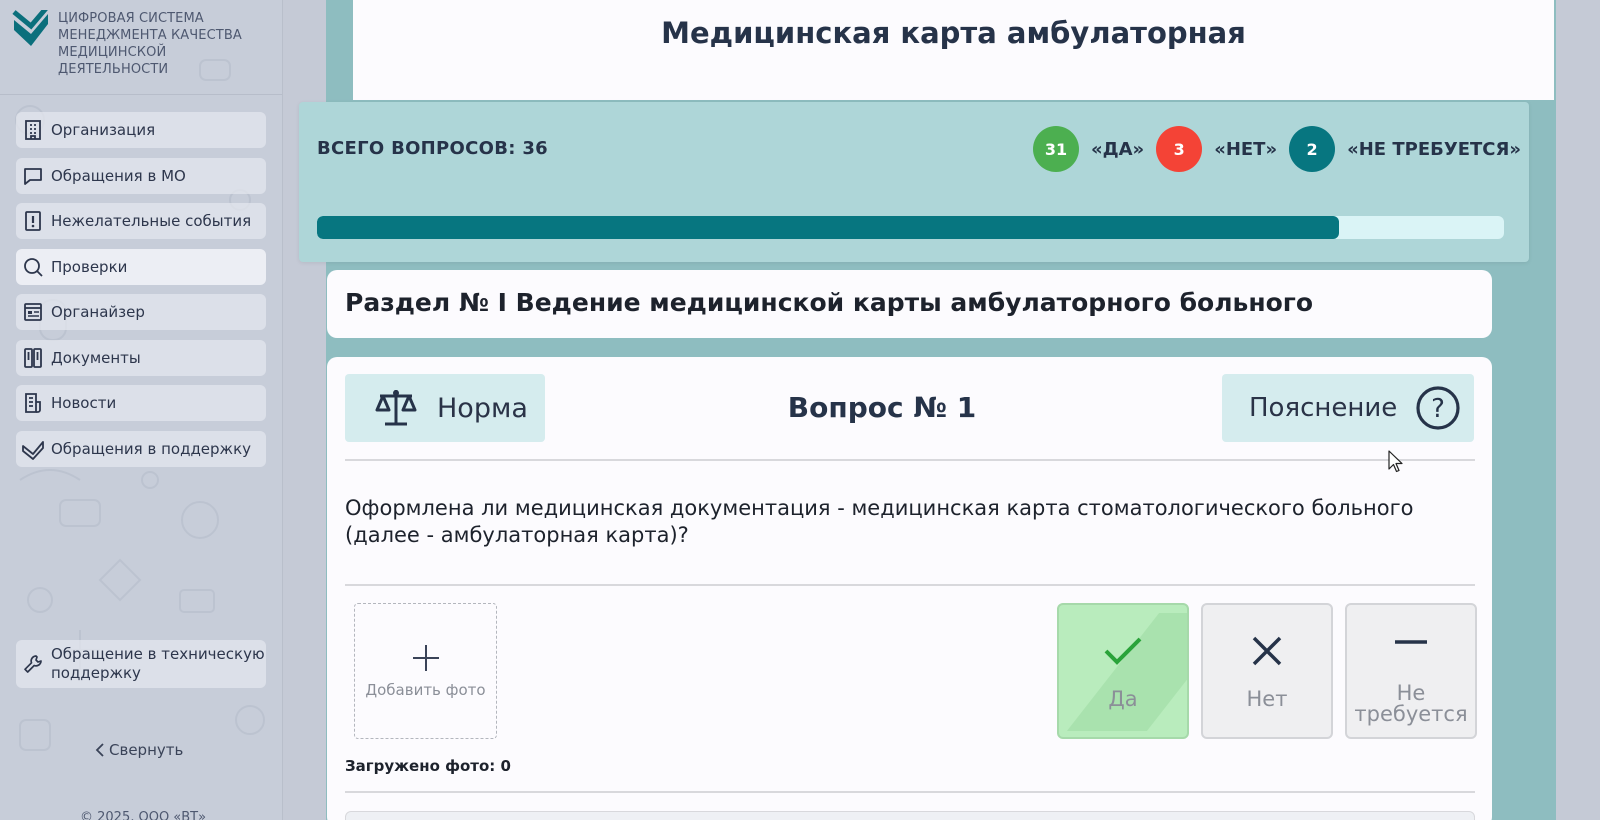 Image resolution: width=1600 pixels, height=820 pixels. What do you see at coordinates (1267, 651) in the screenshot?
I see `close-icon` at bounding box center [1267, 651].